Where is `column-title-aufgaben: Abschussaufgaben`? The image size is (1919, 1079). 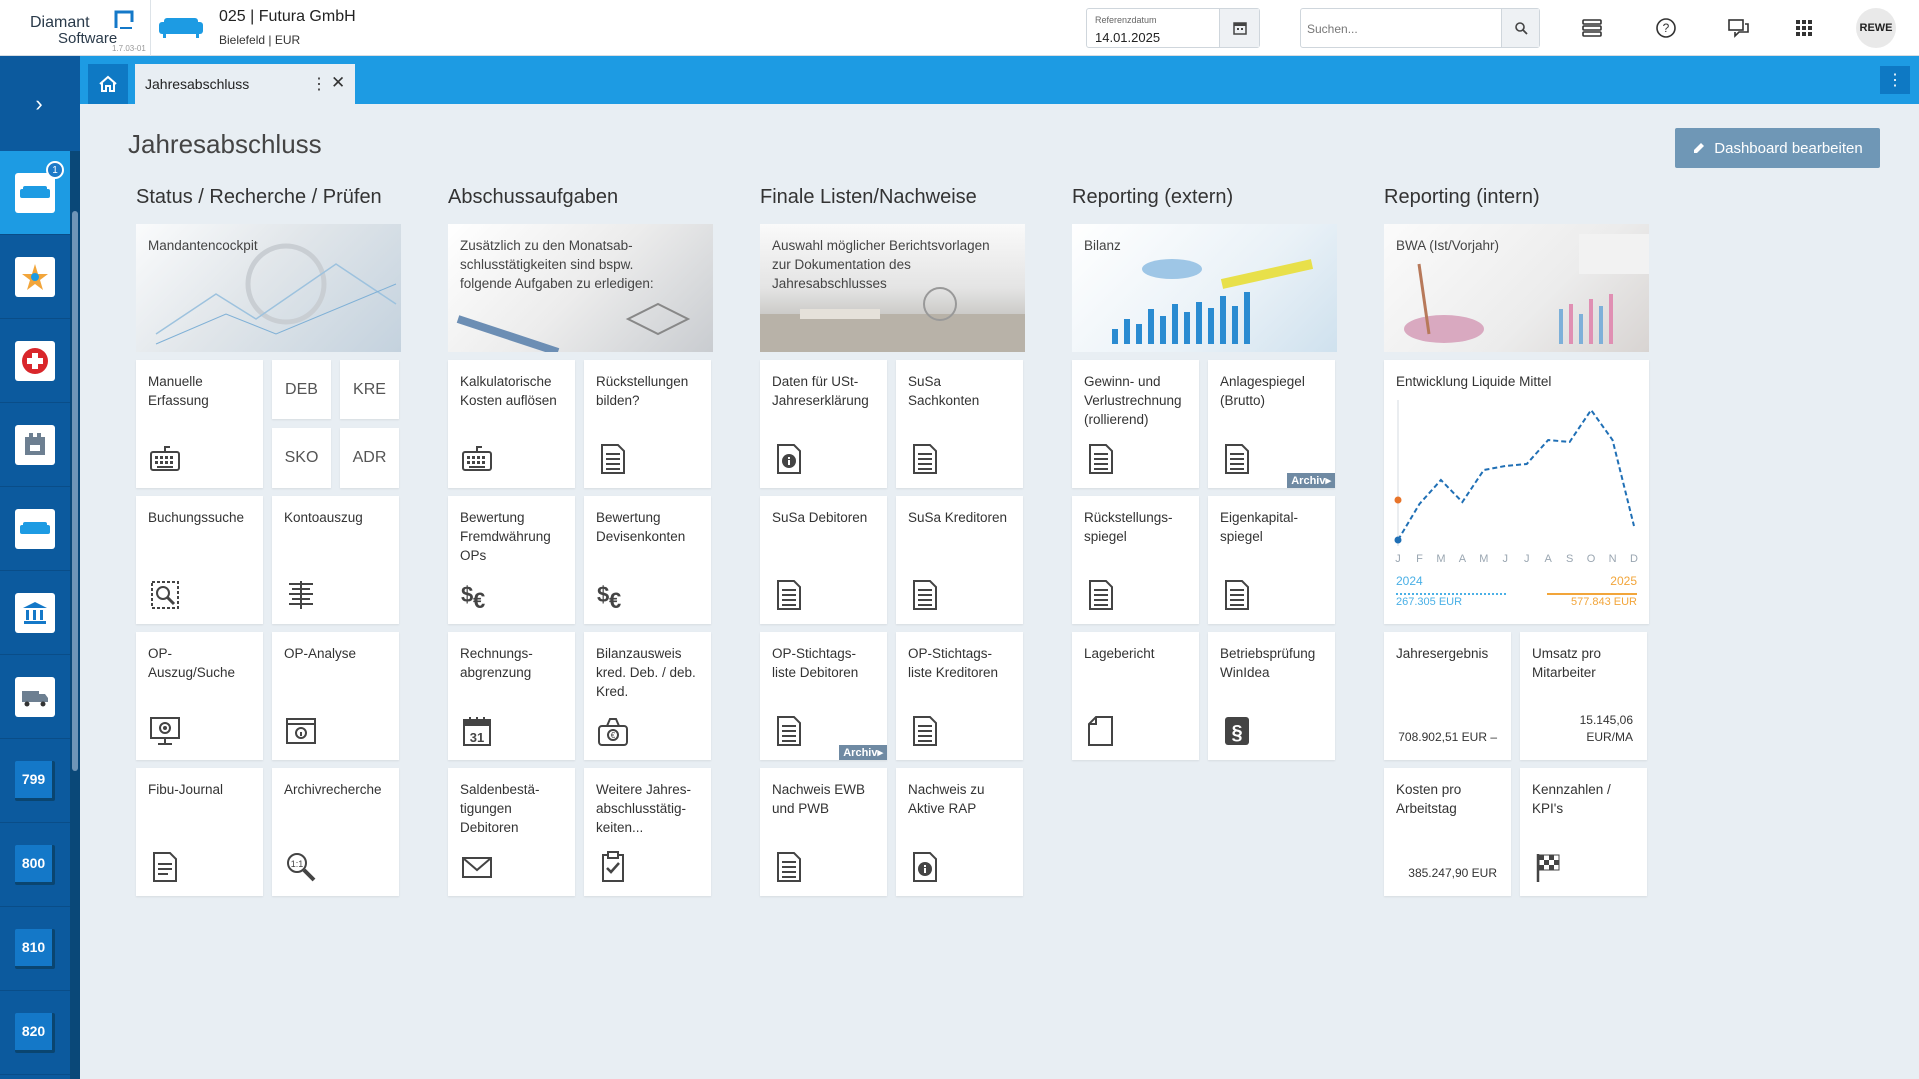
column-title-aufgaben: Abschussaufgaben is located at coordinates (533, 197).